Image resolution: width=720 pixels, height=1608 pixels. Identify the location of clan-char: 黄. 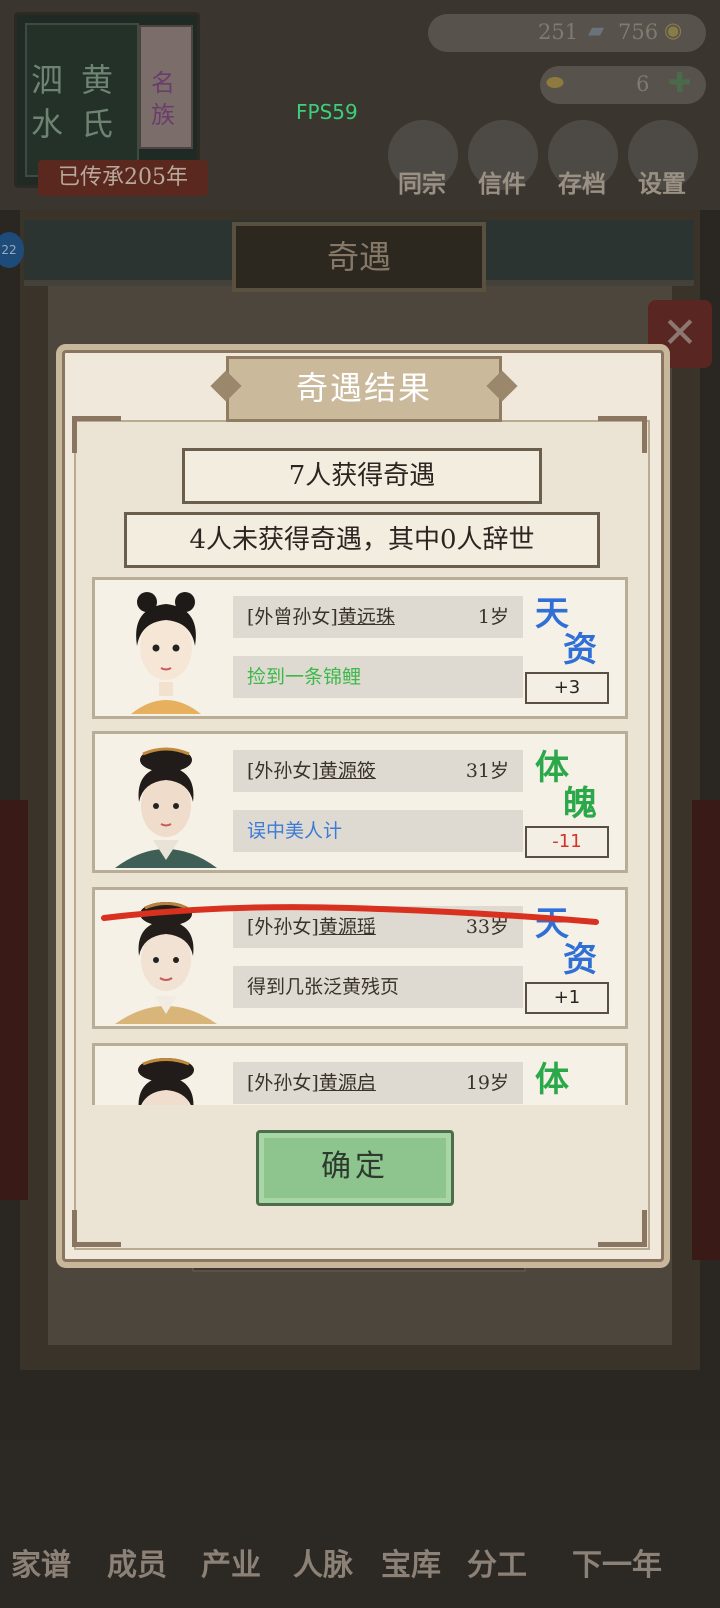
(97, 80).